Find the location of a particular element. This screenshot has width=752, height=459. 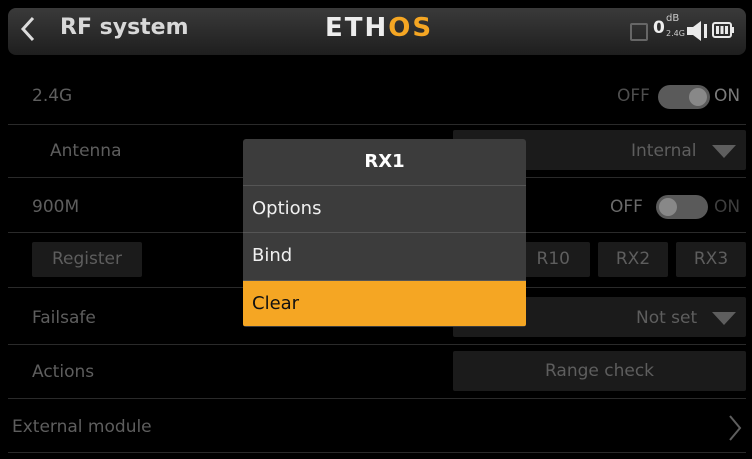

battery-icon is located at coordinates (723, 30).